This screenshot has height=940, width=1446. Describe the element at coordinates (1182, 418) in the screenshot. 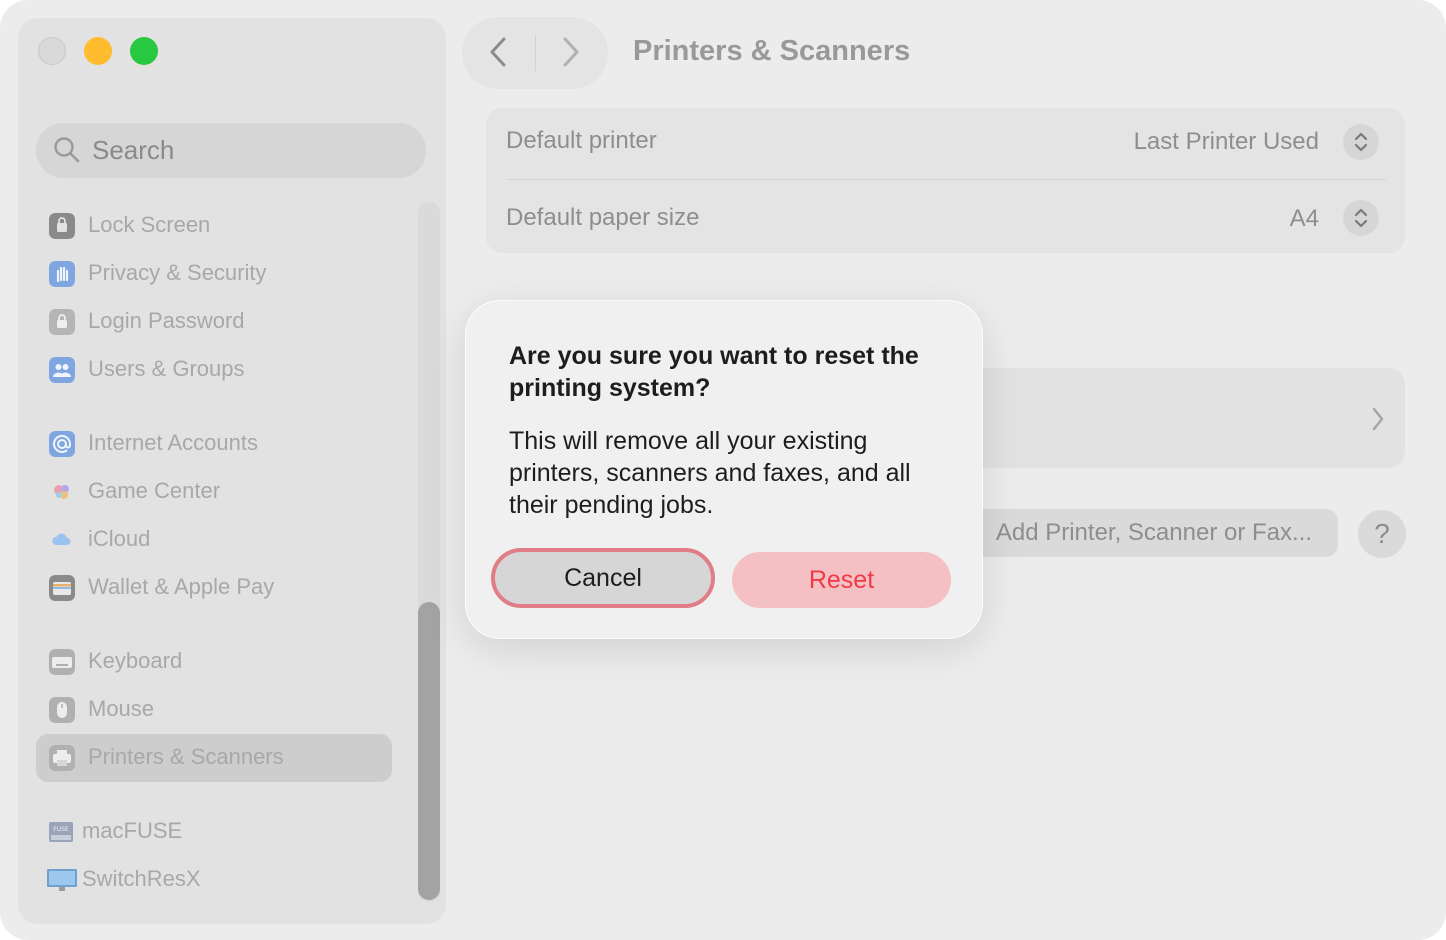

I see `printer-list-row` at that location.